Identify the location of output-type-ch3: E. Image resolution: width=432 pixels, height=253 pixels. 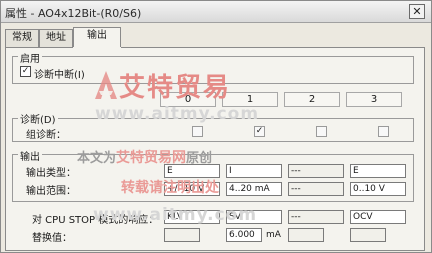
(378, 171).